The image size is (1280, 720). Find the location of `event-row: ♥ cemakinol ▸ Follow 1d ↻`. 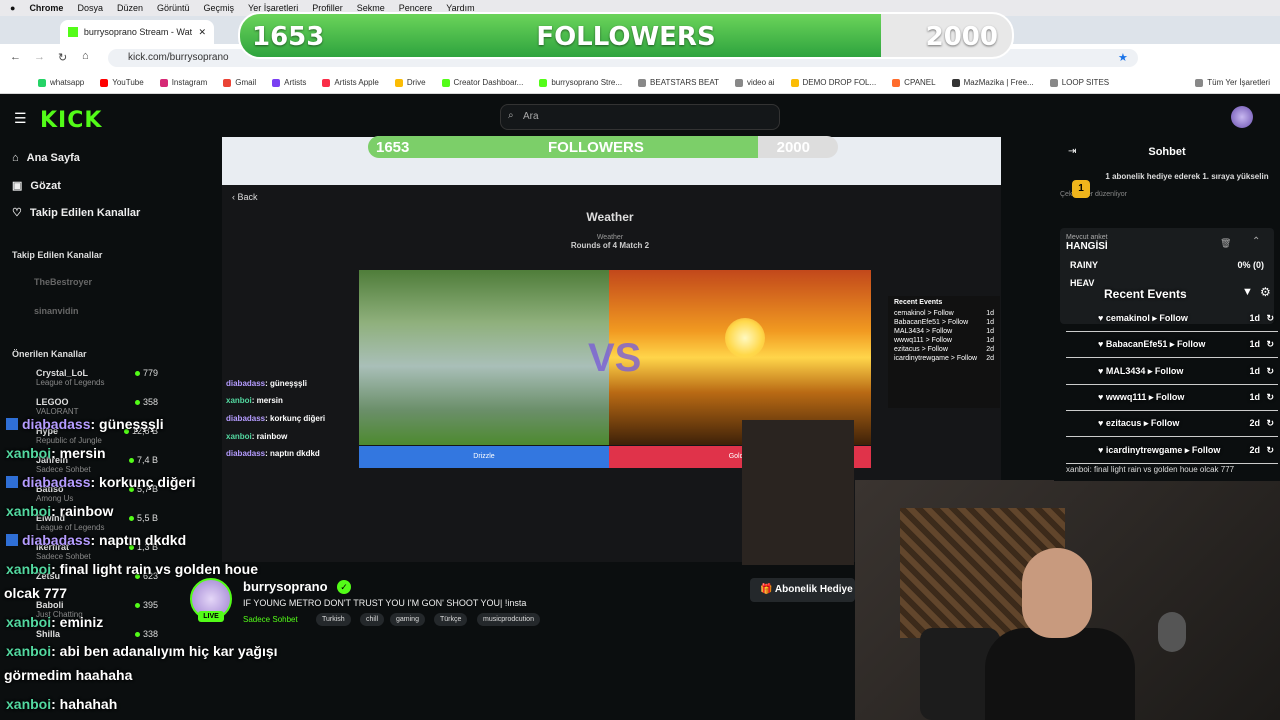

event-row: ♥ cemakinol ▸ Follow 1d ↻ is located at coordinates (1172, 322).